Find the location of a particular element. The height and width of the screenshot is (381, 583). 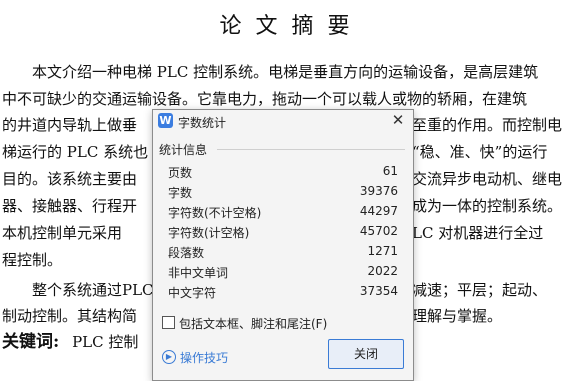

close-icon: ✕ is located at coordinates (398, 120).